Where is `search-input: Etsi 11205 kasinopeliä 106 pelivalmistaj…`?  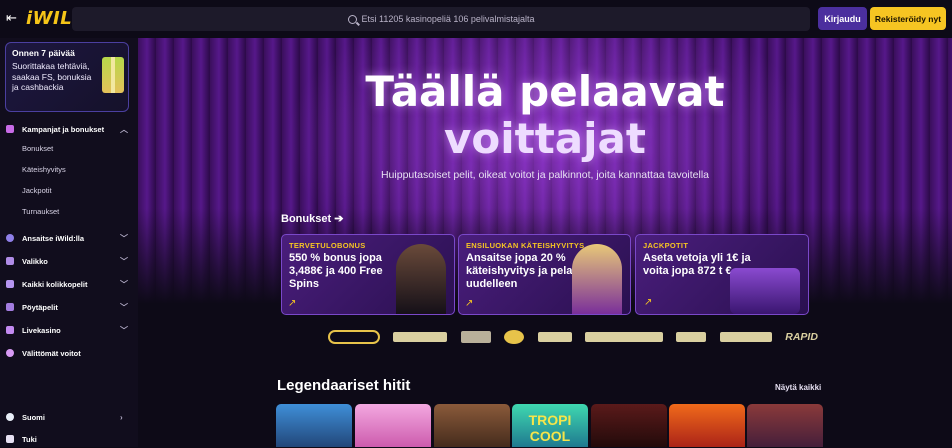
search-input: Etsi 11205 kasinopeliä 106 pelivalmistaj… is located at coordinates (441, 19).